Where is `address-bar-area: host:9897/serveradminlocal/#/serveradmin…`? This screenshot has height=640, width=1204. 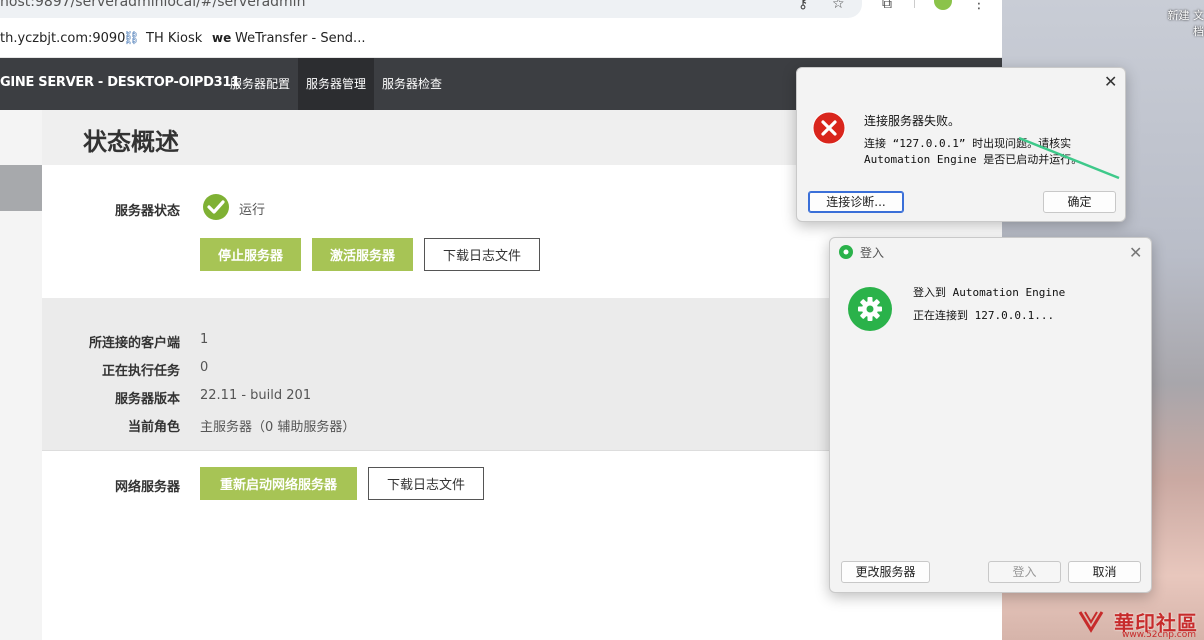
address-bar-area: host:9897/serveradminlocal/#/serveradmin… is located at coordinates (501, 11).